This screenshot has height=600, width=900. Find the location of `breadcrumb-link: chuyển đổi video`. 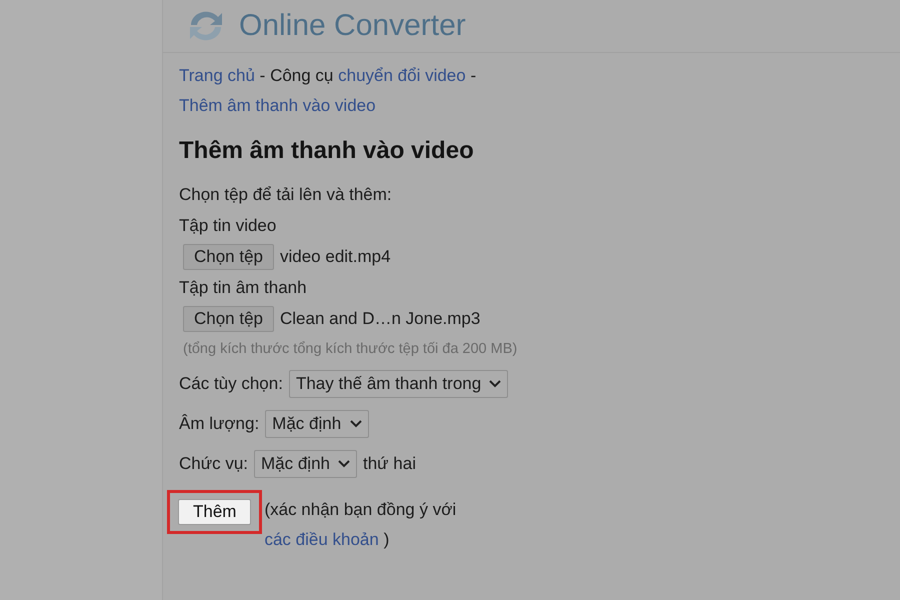

breadcrumb-link: chuyển đổi video is located at coordinates (402, 75).